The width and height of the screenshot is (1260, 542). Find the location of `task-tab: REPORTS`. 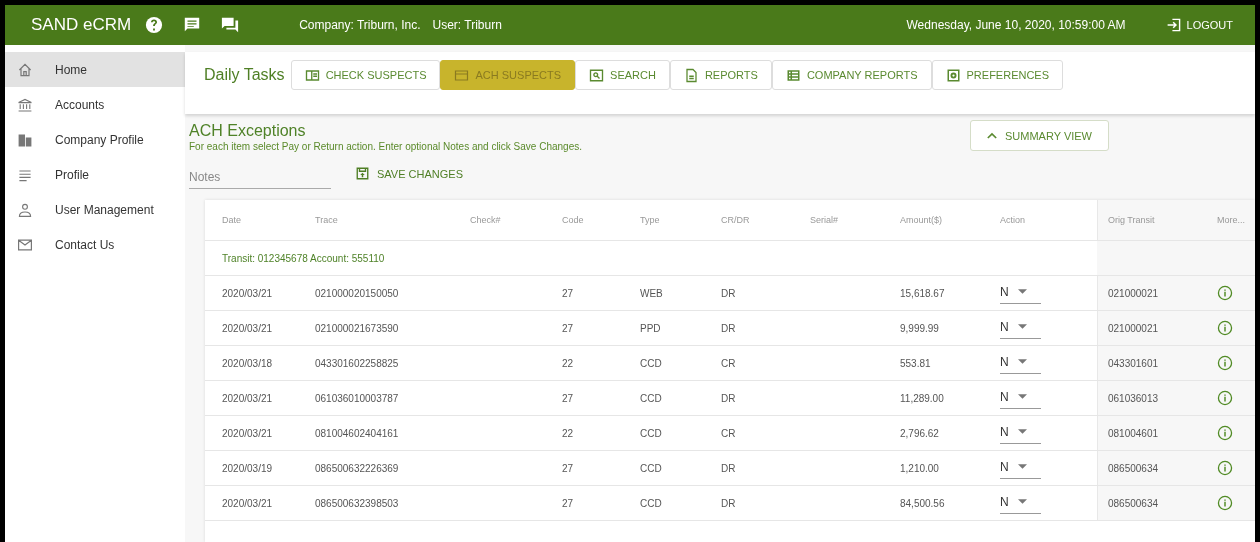

task-tab: REPORTS is located at coordinates (720, 75).